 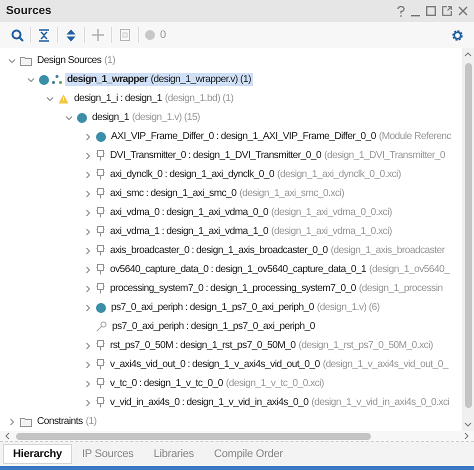 I want to click on document-icon, so click(x=125, y=35).